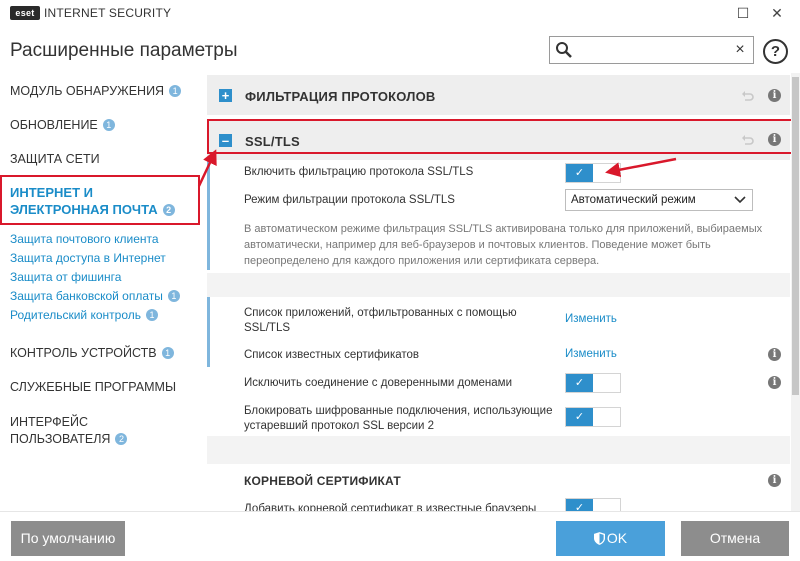 This screenshot has width=800, height=561. Describe the element at coordinates (599, 538) in the screenshot. I see `shield-icon` at that location.